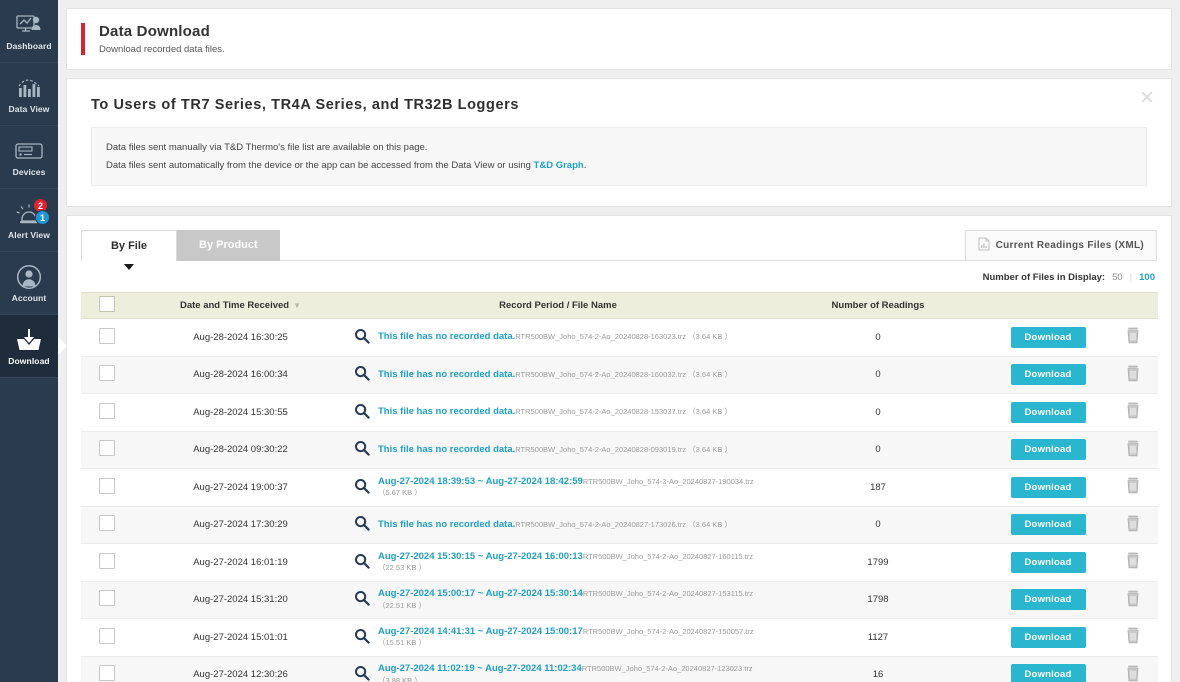  Describe the element at coordinates (240, 675) in the screenshot. I see `cell-received: Aug-27-2024 12:30:26` at that location.